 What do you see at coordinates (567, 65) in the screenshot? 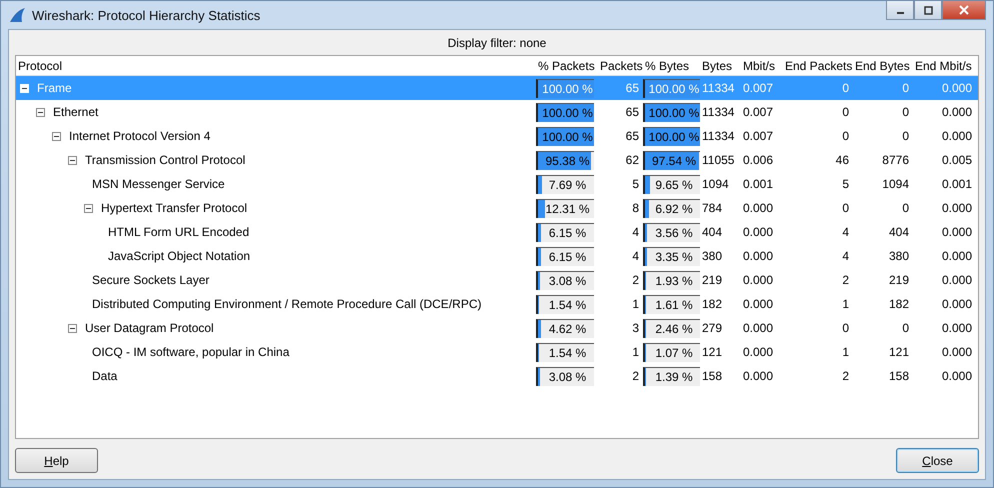
I see `column-header: % Packets` at bounding box center [567, 65].